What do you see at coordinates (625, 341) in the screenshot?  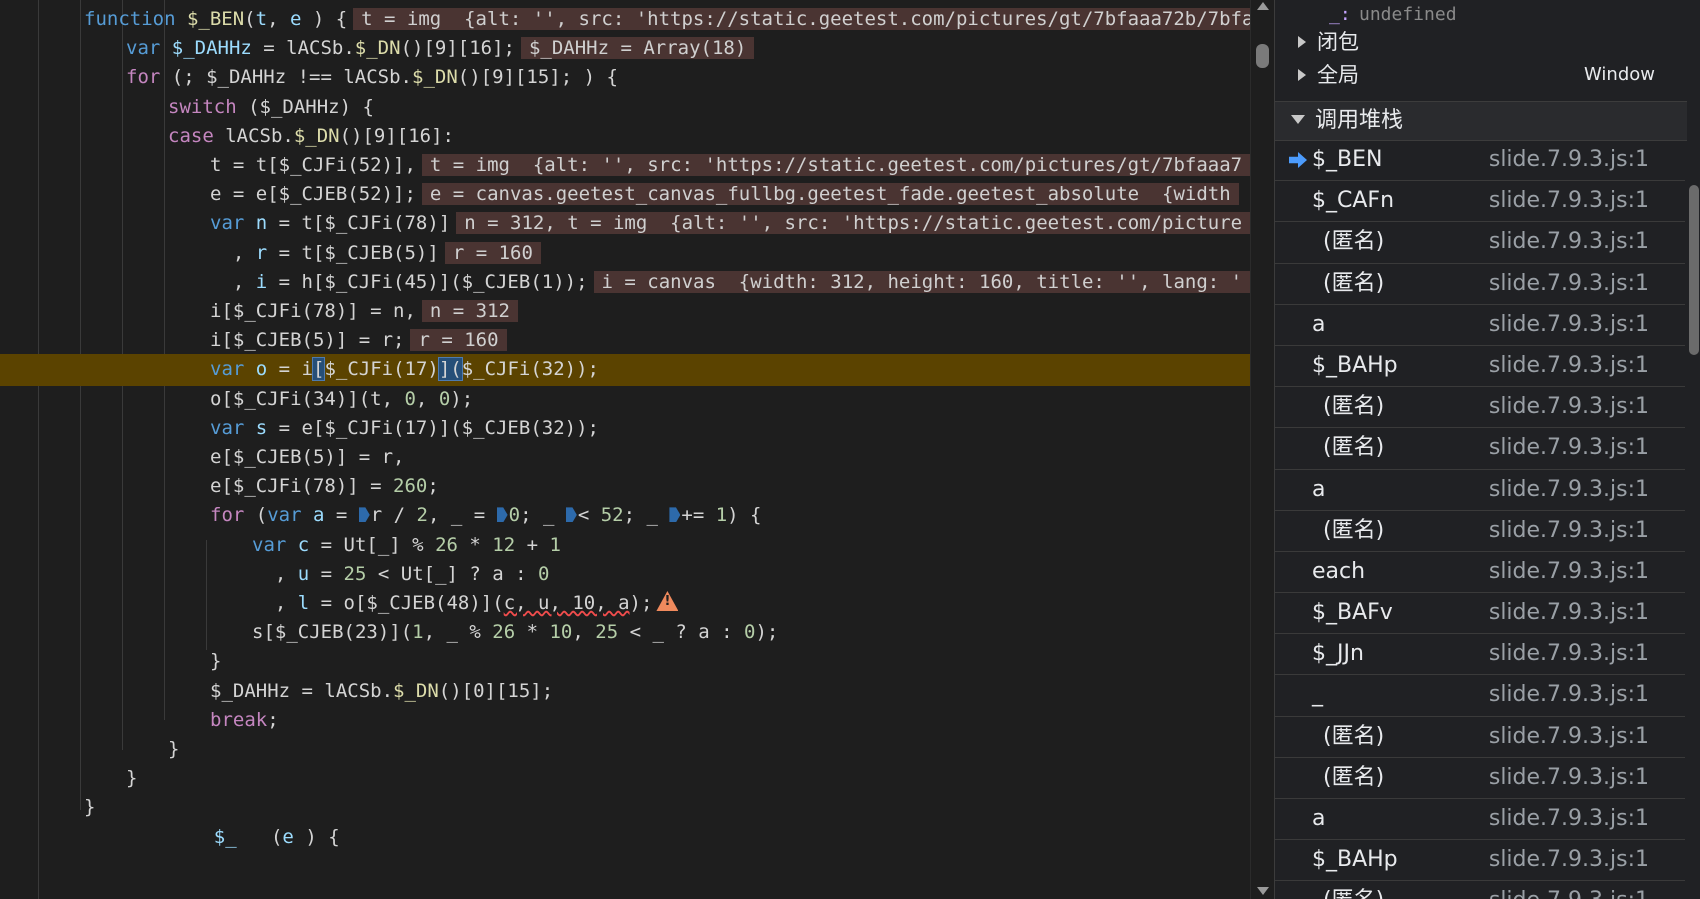 I see `code-line: i[$_CJEB(5)] = r; r = 160` at bounding box center [625, 341].